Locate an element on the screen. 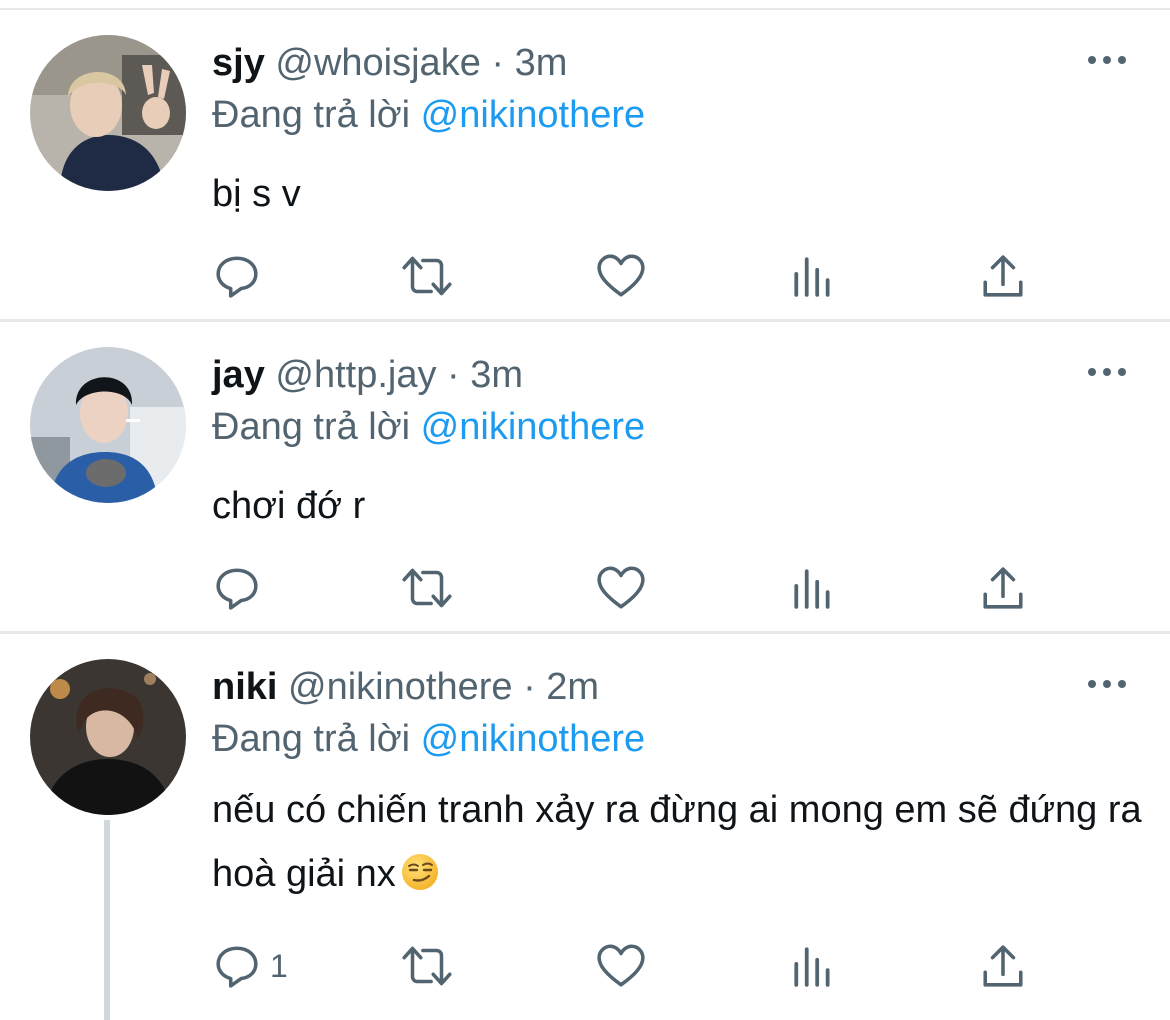 The width and height of the screenshot is (1170, 1020). display-name: jay is located at coordinates (238, 375).